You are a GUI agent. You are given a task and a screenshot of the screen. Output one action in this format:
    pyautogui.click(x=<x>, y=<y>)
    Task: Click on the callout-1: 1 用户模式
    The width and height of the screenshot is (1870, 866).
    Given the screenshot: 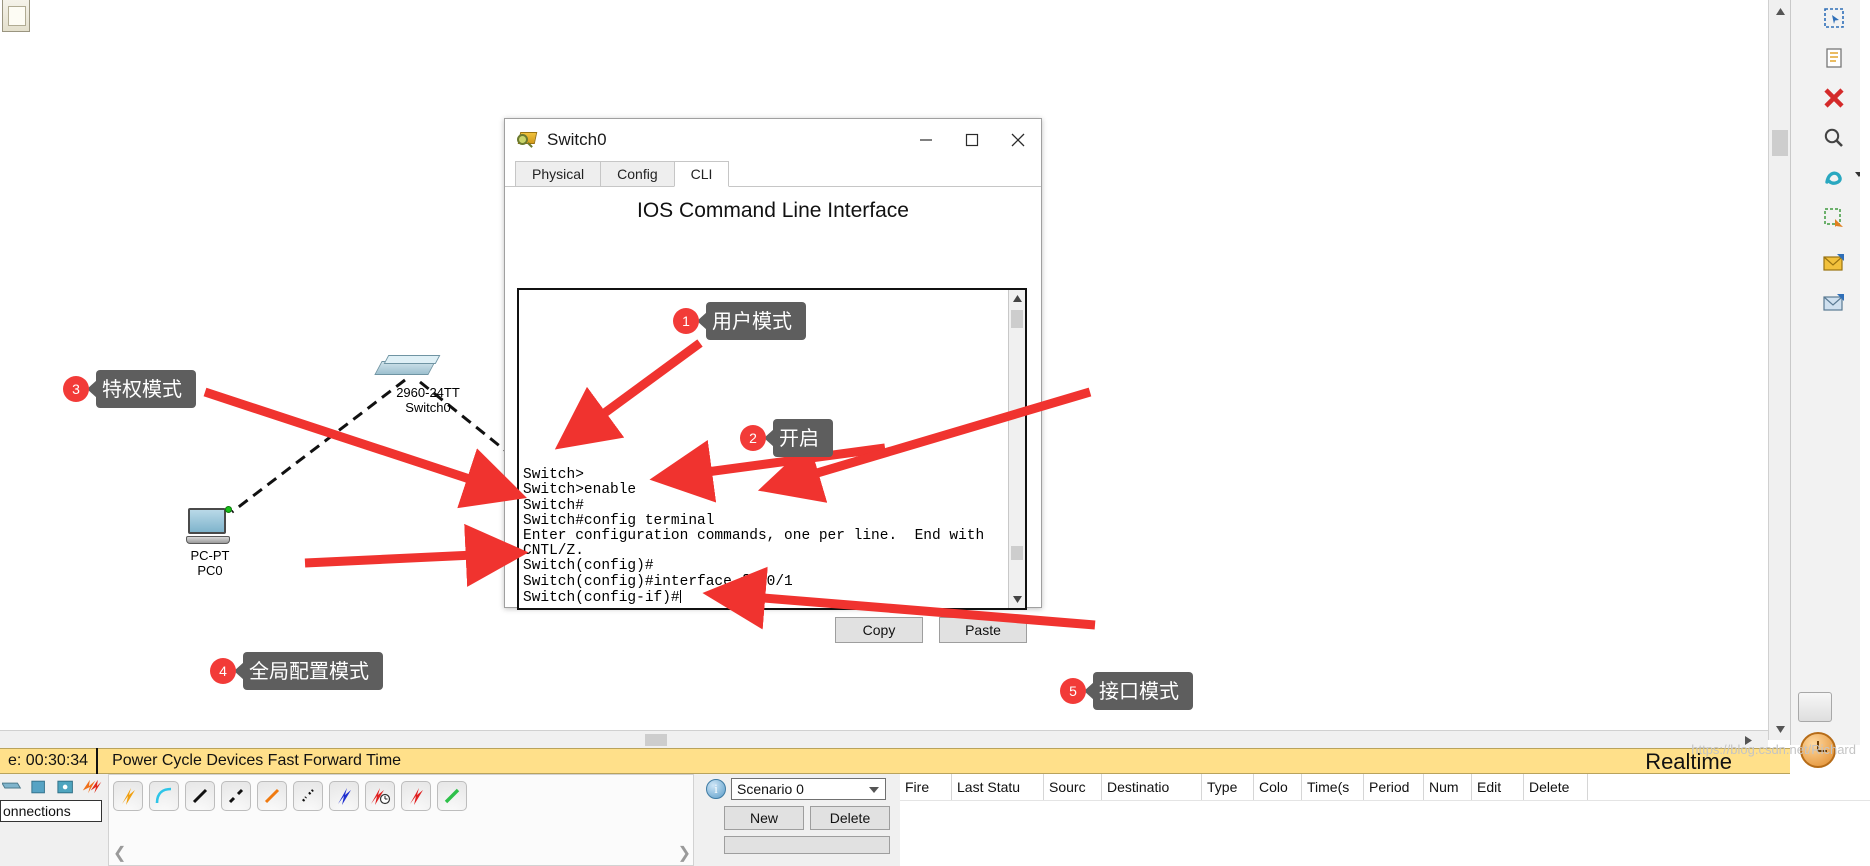 What is the action you would take?
    pyautogui.click(x=739, y=321)
    